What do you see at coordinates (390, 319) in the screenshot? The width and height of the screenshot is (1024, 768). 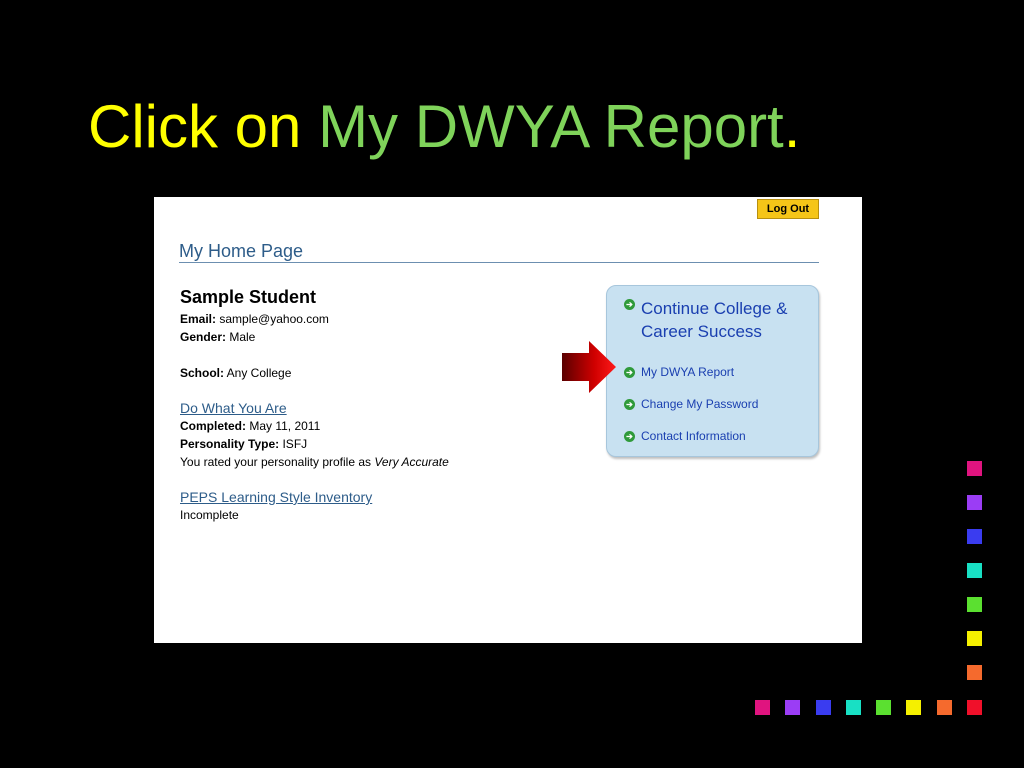 I see `email-row: Email: sample@yahoo.com` at bounding box center [390, 319].